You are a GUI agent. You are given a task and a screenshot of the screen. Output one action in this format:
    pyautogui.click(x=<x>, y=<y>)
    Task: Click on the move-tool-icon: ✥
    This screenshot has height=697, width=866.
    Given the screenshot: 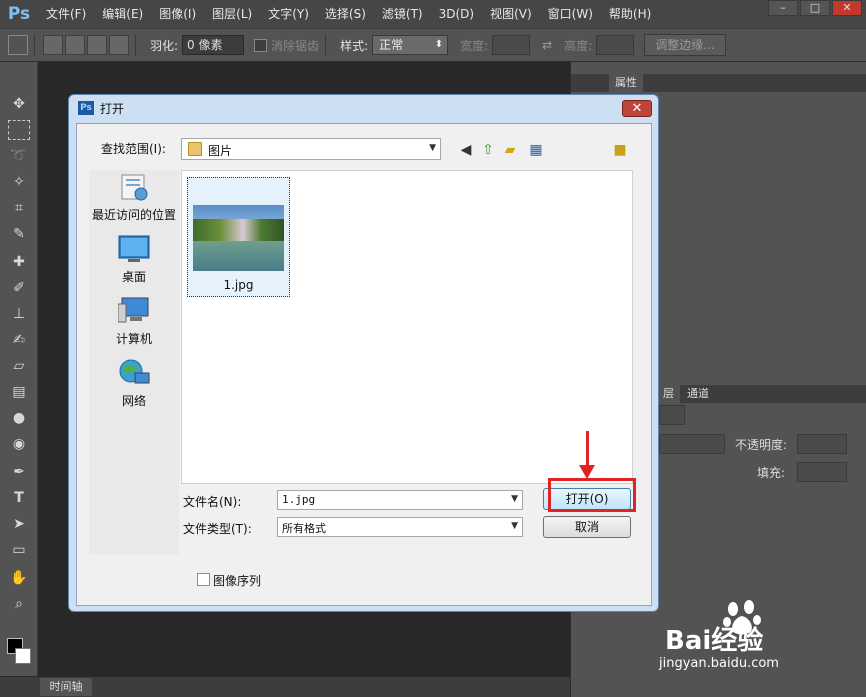 What is the action you would take?
    pyautogui.click(x=19, y=104)
    